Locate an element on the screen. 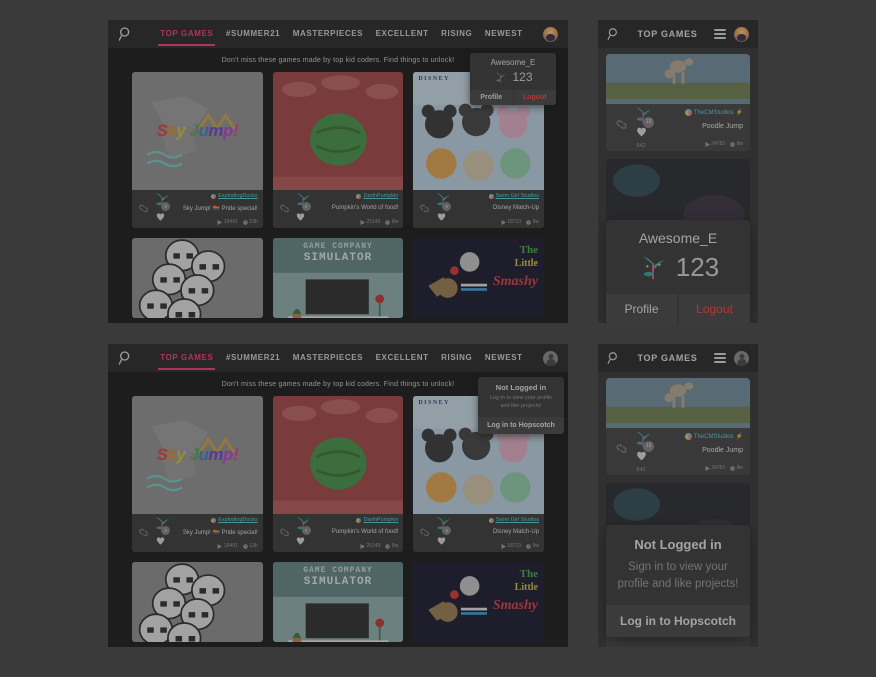 This screenshot has height=677, width=876. card-stats: 19491 13h is located at coordinates (237, 222).